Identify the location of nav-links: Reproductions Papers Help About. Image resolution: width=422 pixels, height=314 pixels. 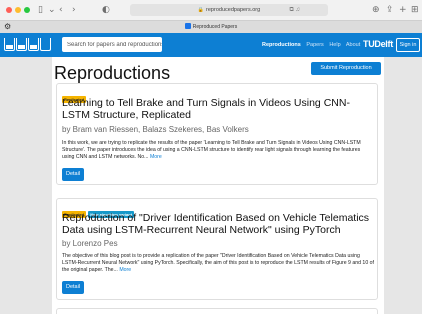
(313, 45).